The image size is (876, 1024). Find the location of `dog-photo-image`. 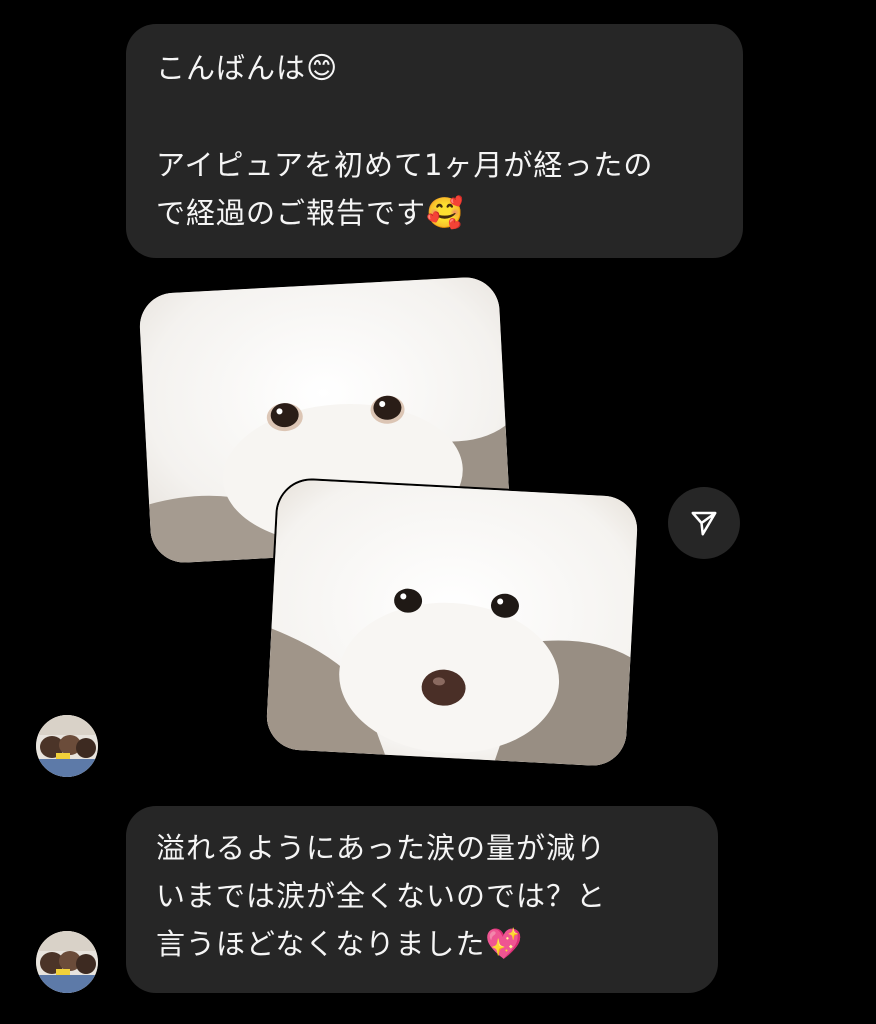

dog-photo-image is located at coordinates (452, 623).